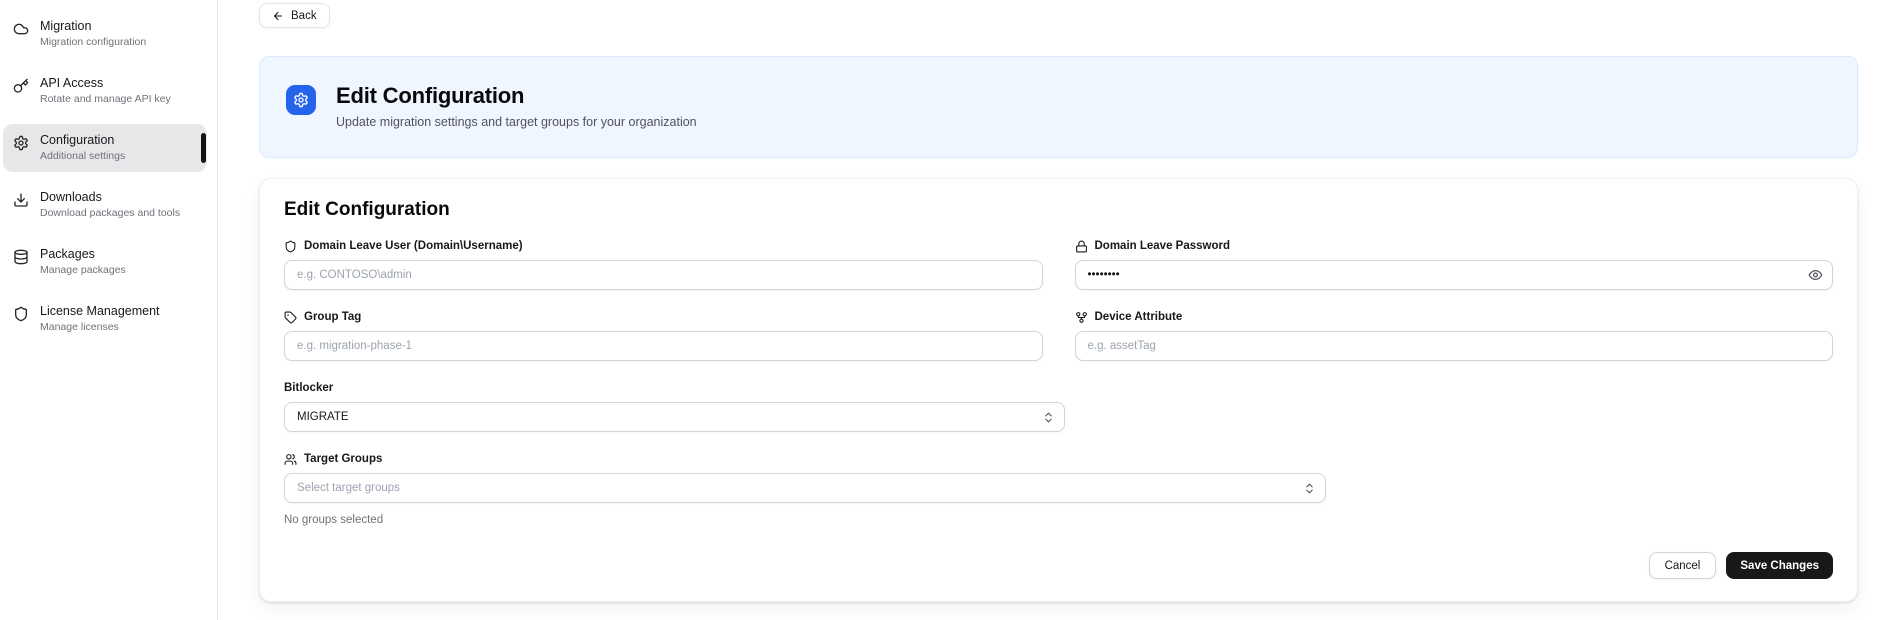 The image size is (1883, 620). I want to click on sidebar-item-api-access: API Access Rotate and manage API key, so click(105, 91).